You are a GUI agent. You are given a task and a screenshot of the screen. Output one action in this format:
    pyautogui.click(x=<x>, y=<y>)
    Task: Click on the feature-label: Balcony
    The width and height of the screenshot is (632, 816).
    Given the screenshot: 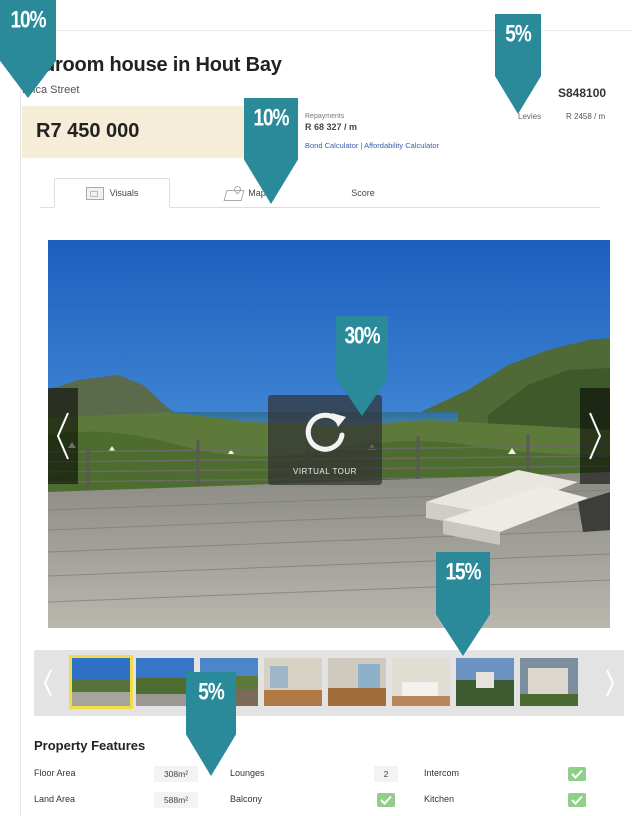 What is the action you would take?
    pyautogui.click(x=246, y=799)
    